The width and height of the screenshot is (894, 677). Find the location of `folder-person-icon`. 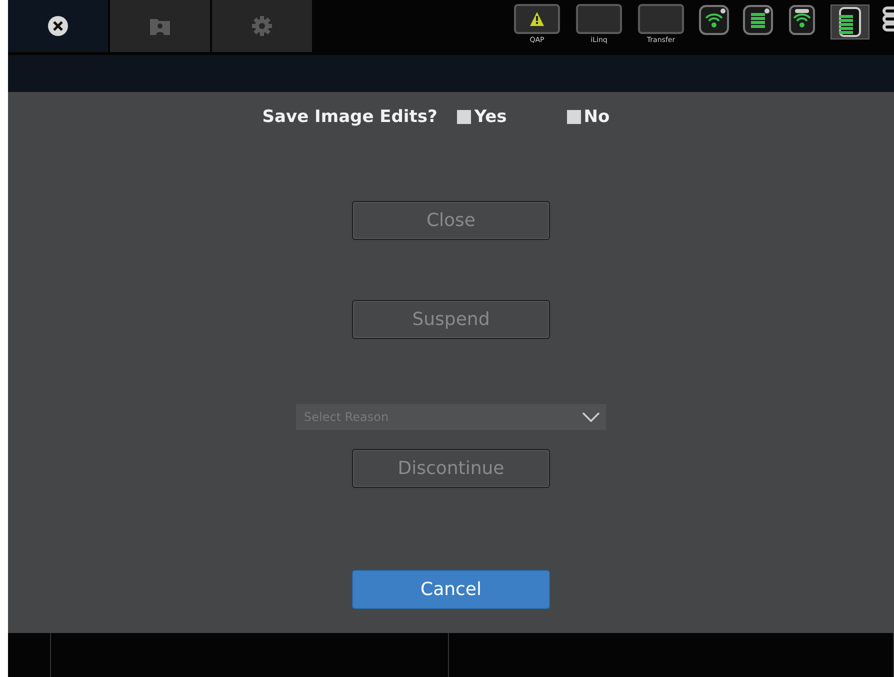

folder-person-icon is located at coordinates (160, 26).